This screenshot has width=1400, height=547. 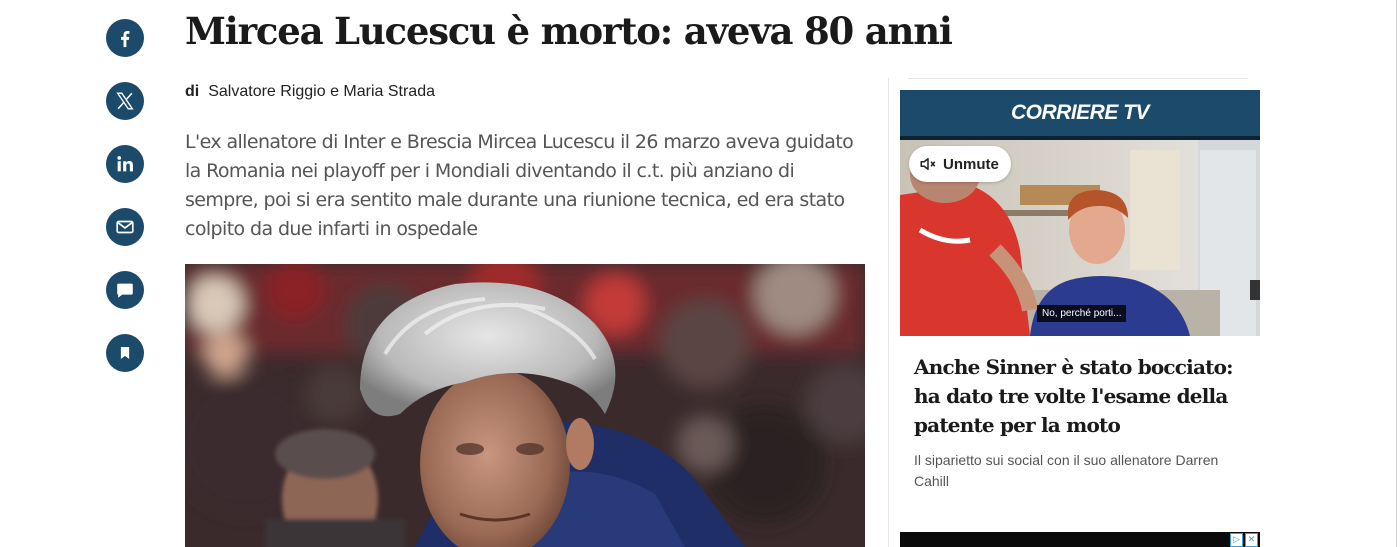 I want to click on comment-icon, so click(x=125, y=290).